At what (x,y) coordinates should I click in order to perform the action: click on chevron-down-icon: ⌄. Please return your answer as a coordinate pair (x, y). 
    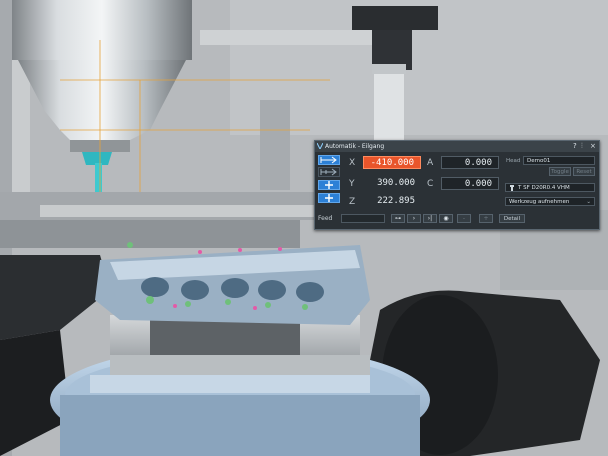
    Looking at the image, I should click on (588, 202).